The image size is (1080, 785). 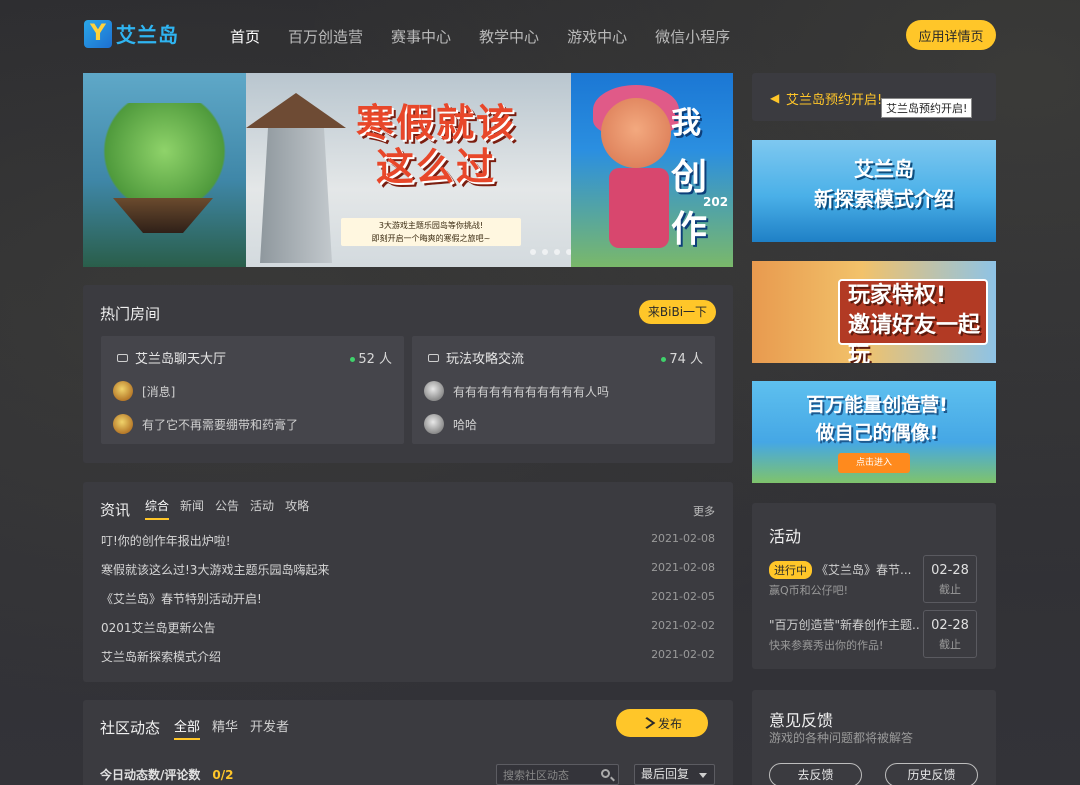 What do you see at coordinates (877, 419) in the screenshot?
I see `side-banner-title: 百万能量创造营! 做自己的偶像!` at bounding box center [877, 419].